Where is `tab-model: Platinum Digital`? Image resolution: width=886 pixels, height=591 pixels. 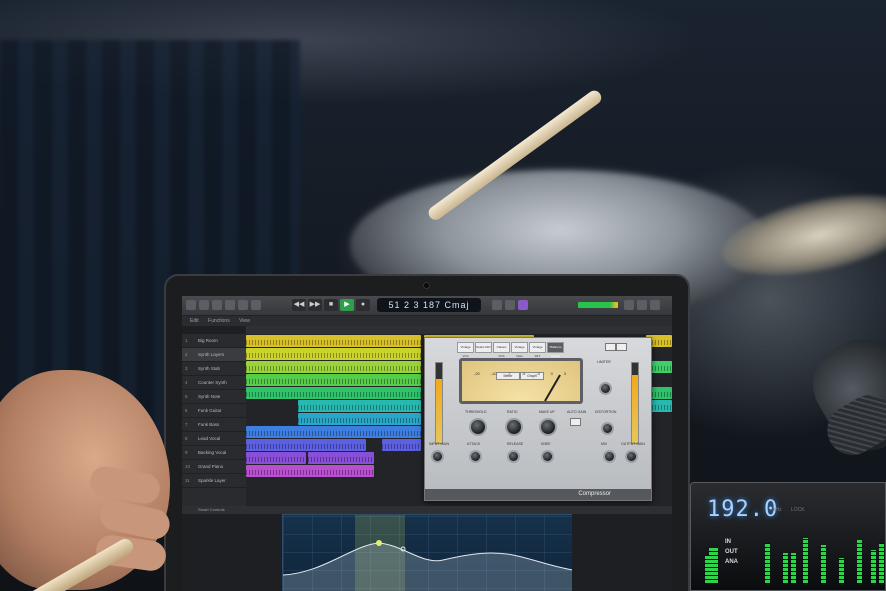
tab-model: Platinum Digital is located at coordinates (555, 350).